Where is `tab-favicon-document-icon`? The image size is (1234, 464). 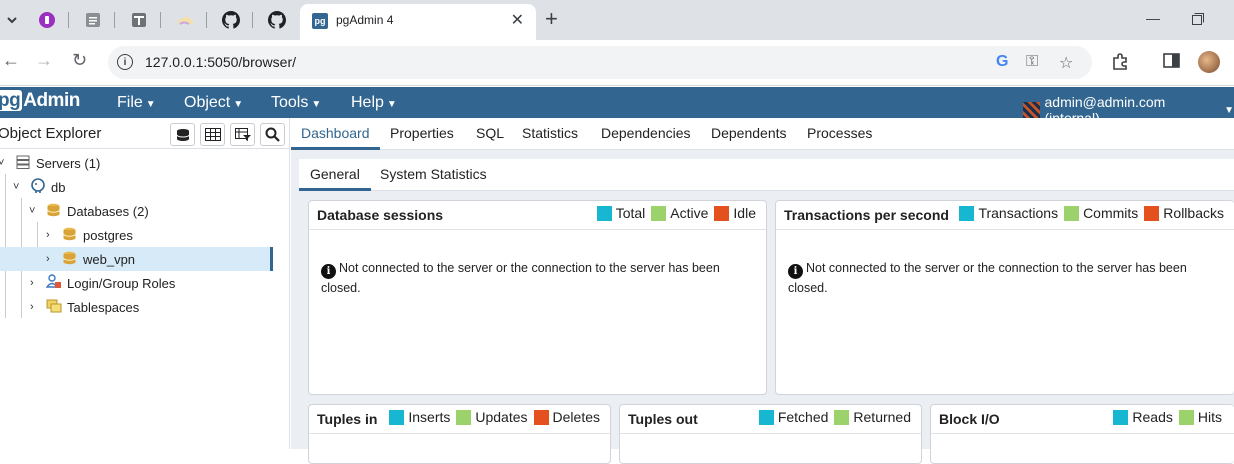 tab-favicon-document-icon is located at coordinates (93, 20).